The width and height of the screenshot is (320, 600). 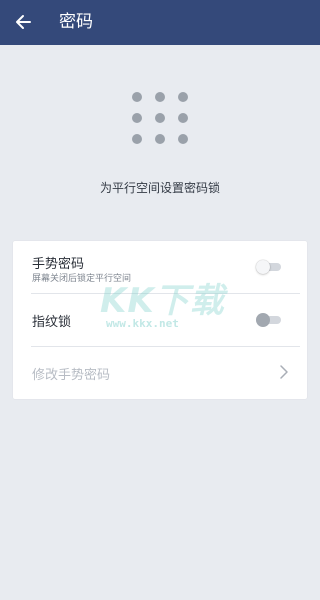 What do you see at coordinates (159, 188) in the screenshot?
I see `lock-caption: 为平行空间设置密码锁` at bounding box center [159, 188].